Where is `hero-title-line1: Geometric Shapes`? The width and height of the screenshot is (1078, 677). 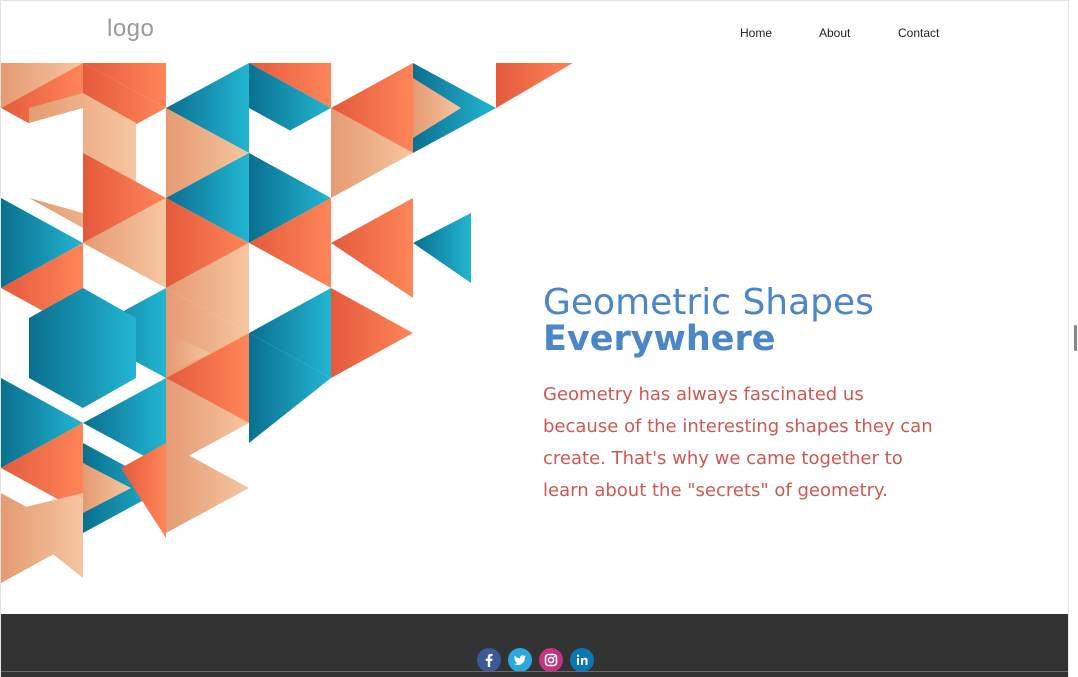 hero-title-line1: Geometric Shapes is located at coordinates (708, 302).